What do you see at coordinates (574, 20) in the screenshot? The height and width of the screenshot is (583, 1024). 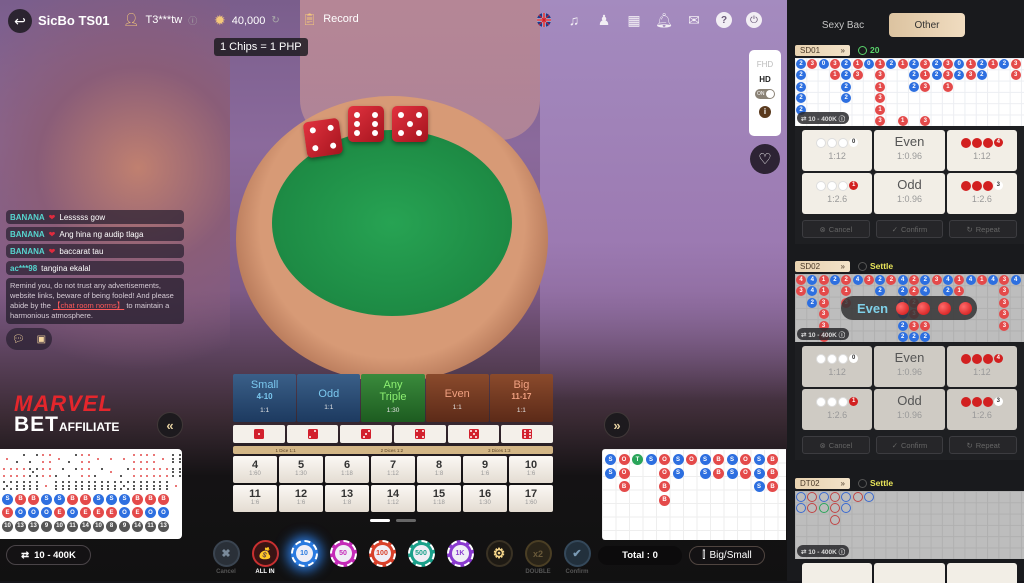 I see `music-icon: ♫` at bounding box center [574, 20].